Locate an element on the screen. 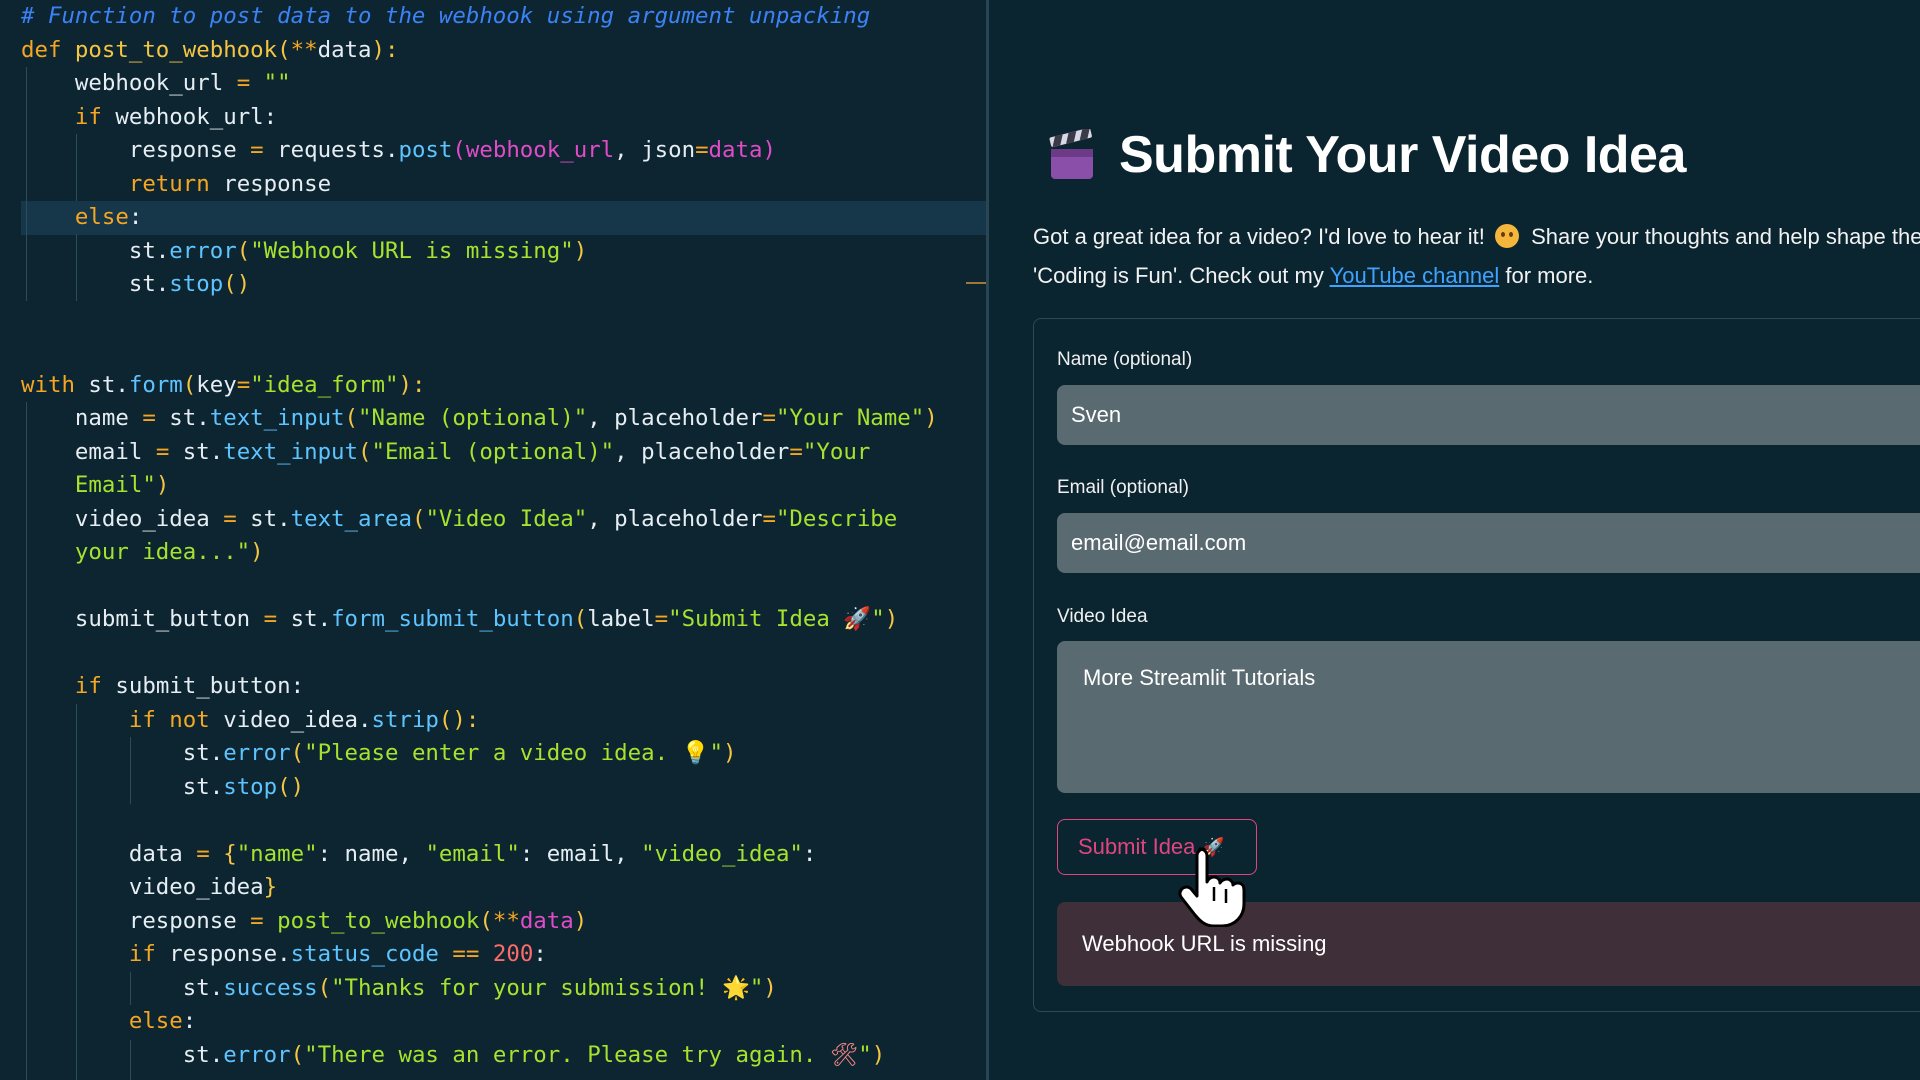  code-token: key is located at coordinates (216, 384).